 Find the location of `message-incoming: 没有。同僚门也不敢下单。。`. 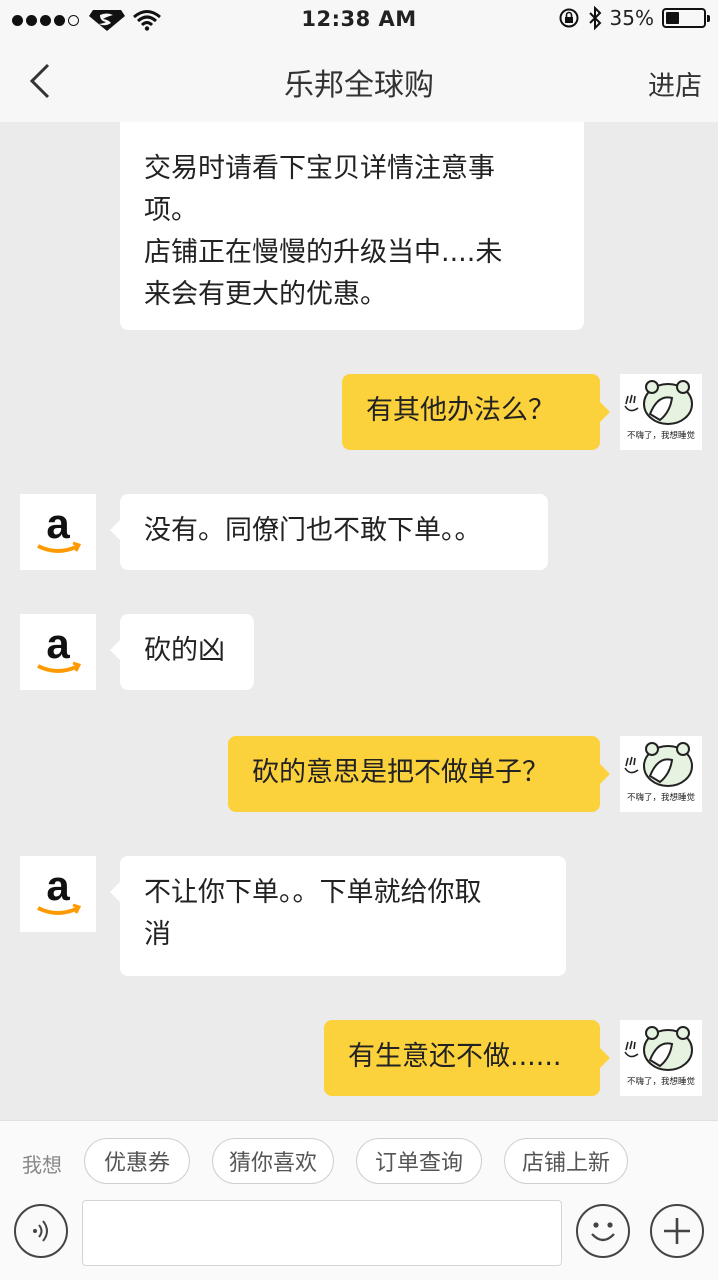

message-incoming: 没有。同僚门也不敢下单。。 is located at coordinates (329, 532).